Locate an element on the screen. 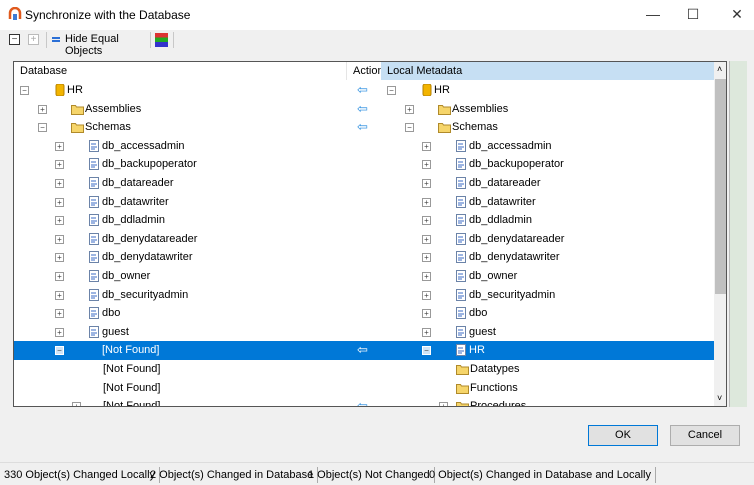 This screenshot has width=754, height=485. tree-row: + db_datareader + db_datareader is located at coordinates (364, 183).